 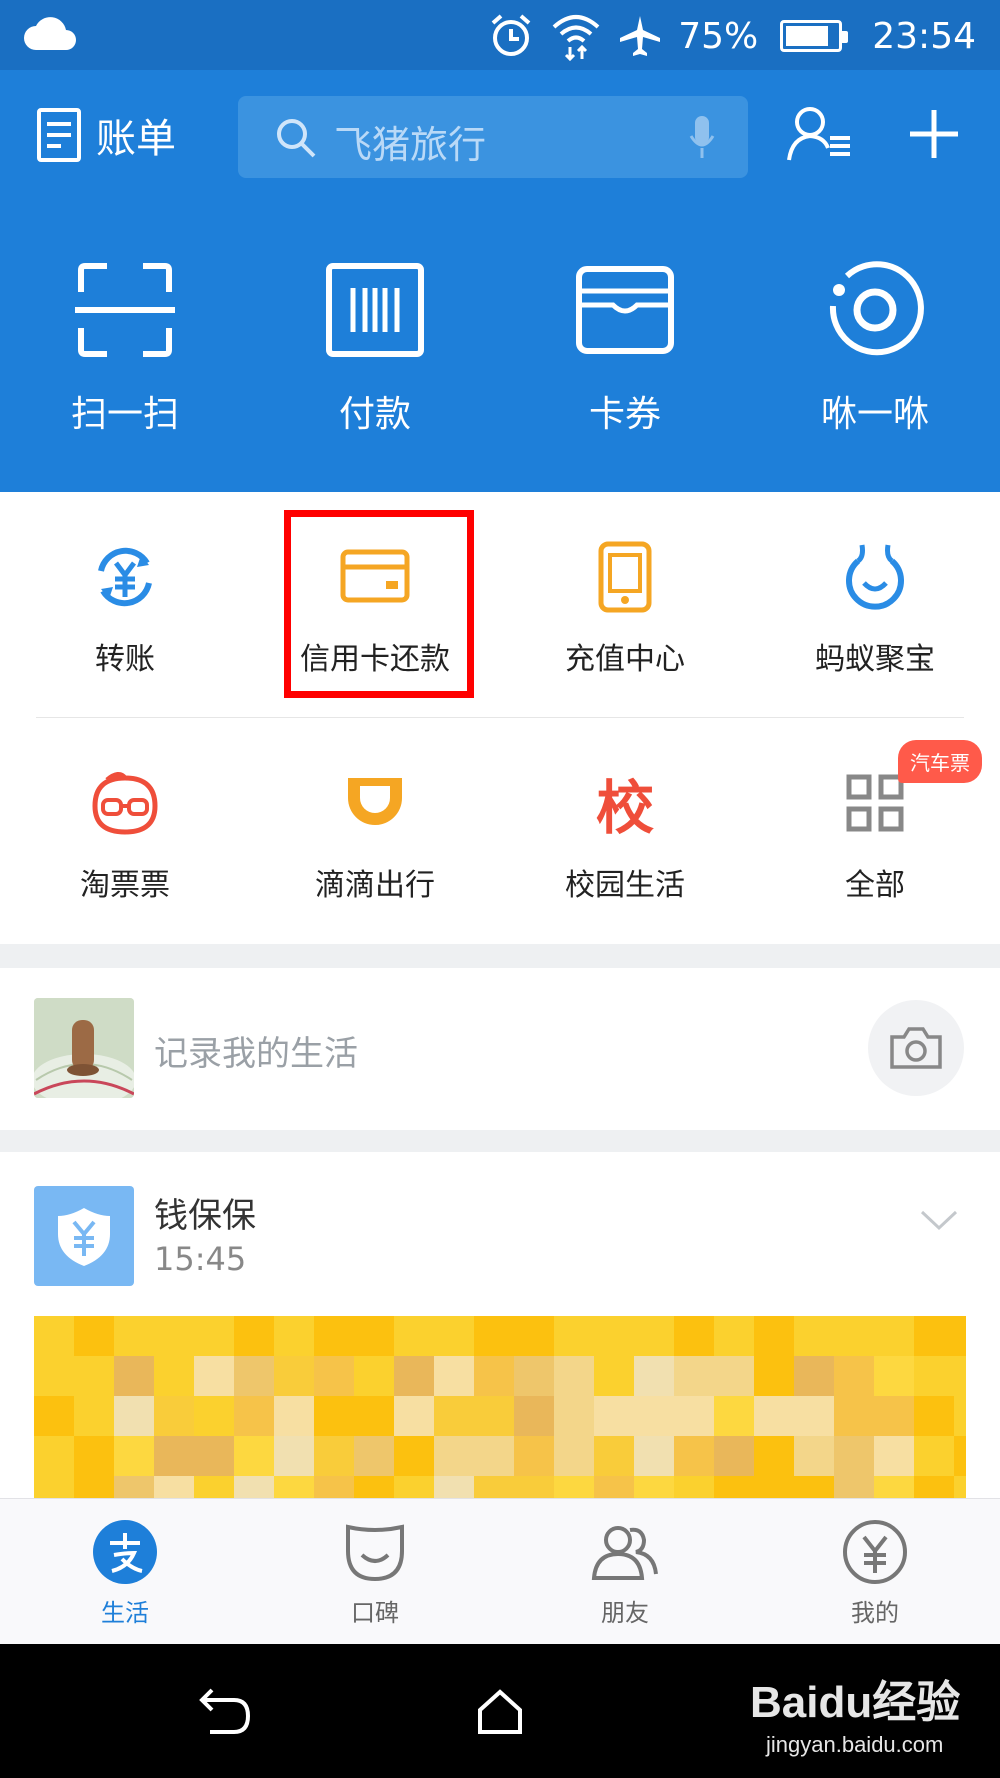 What do you see at coordinates (821, 134) in the screenshot?
I see `contacts-icon` at bounding box center [821, 134].